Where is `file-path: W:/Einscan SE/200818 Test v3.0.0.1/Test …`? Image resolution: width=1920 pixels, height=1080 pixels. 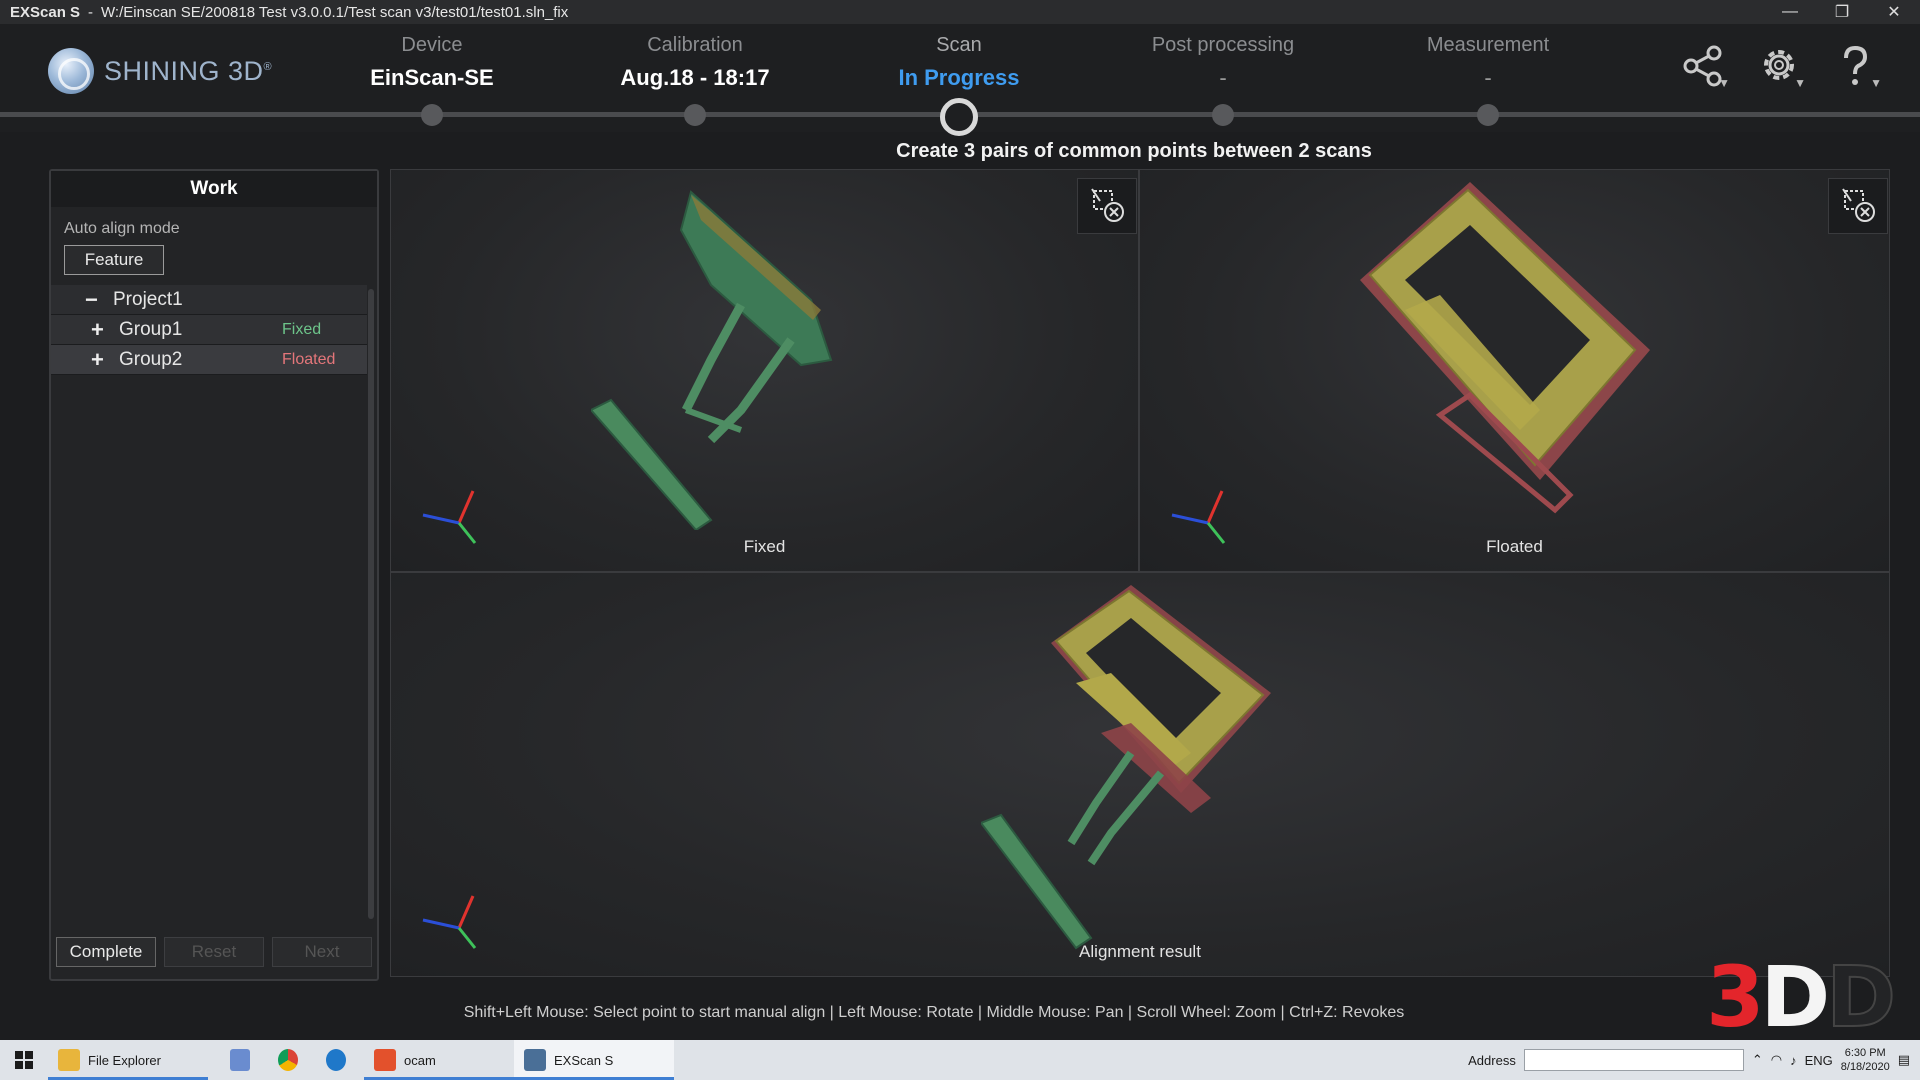
file-path: W:/Einscan SE/200818 Test v3.0.0.1/Test … is located at coordinates (335, 12).